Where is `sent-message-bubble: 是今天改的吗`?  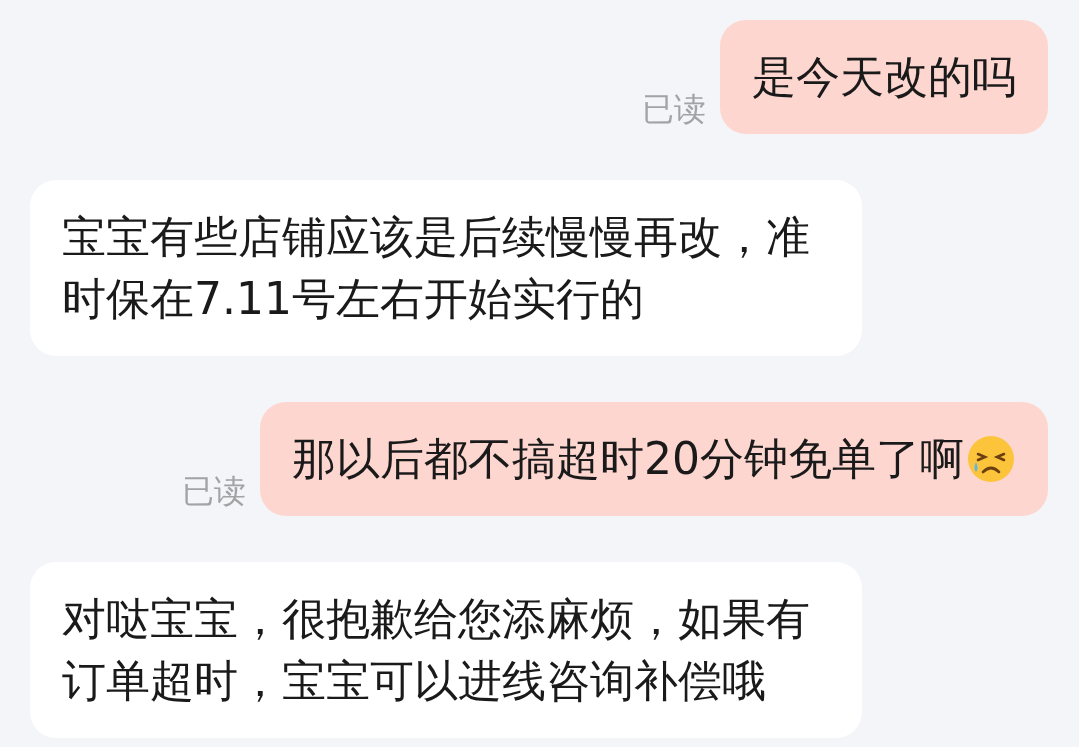 sent-message-bubble: 是今天改的吗 is located at coordinates (884, 77).